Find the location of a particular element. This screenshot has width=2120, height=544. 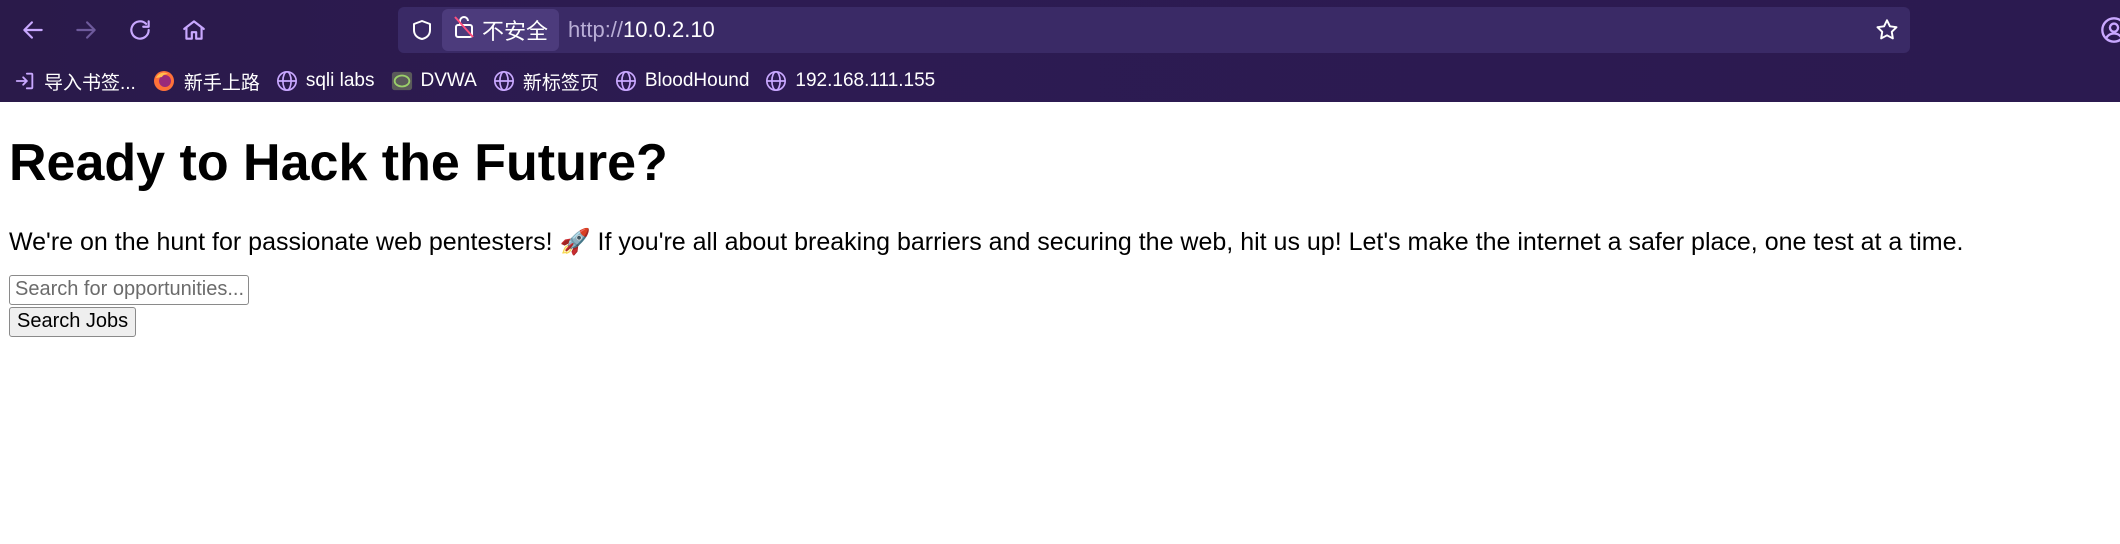

insecure-lock-icon is located at coordinates (464, 30).